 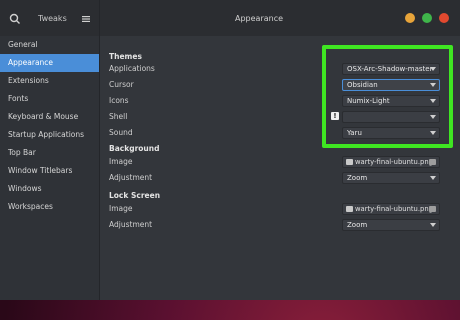 What do you see at coordinates (49, 171) in the screenshot?
I see `sidebar-item-window-titlebars: Window Titlebars` at bounding box center [49, 171].